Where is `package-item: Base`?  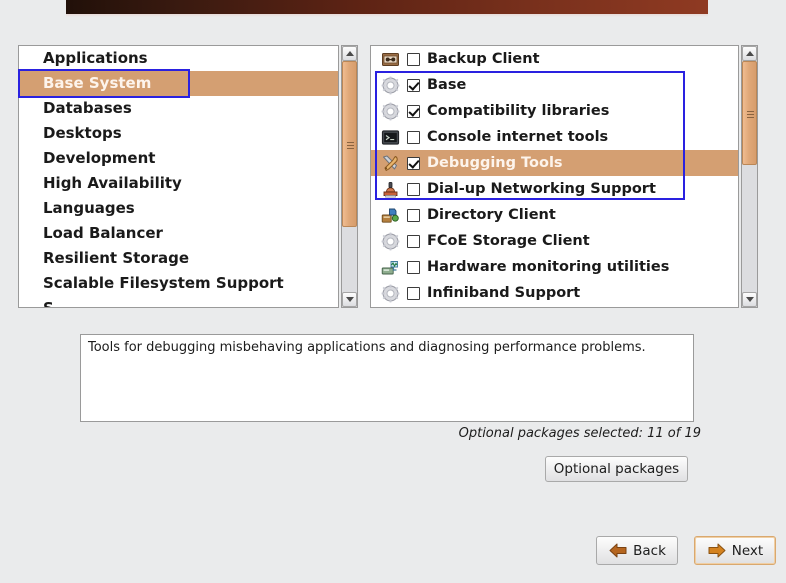 package-item: Base is located at coordinates (554, 85).